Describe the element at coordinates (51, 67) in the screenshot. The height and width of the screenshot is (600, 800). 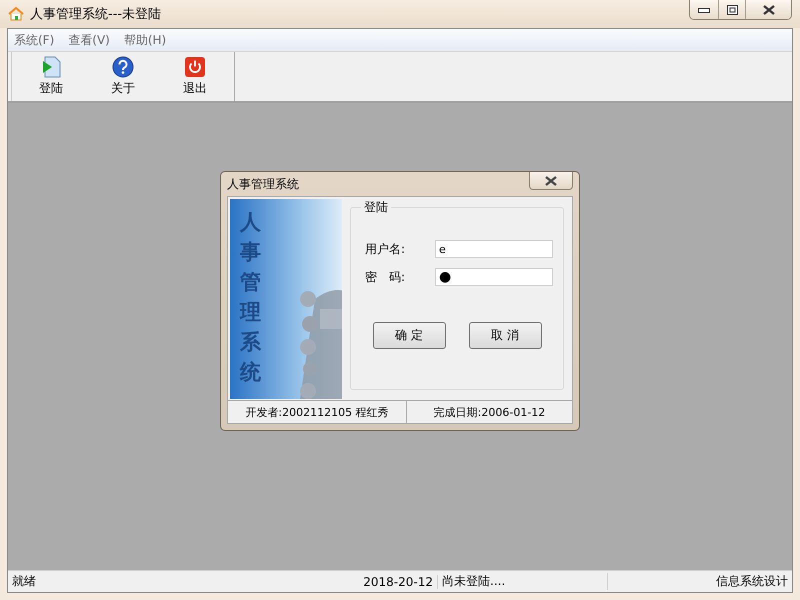
I see `play-document-icon` at that location.